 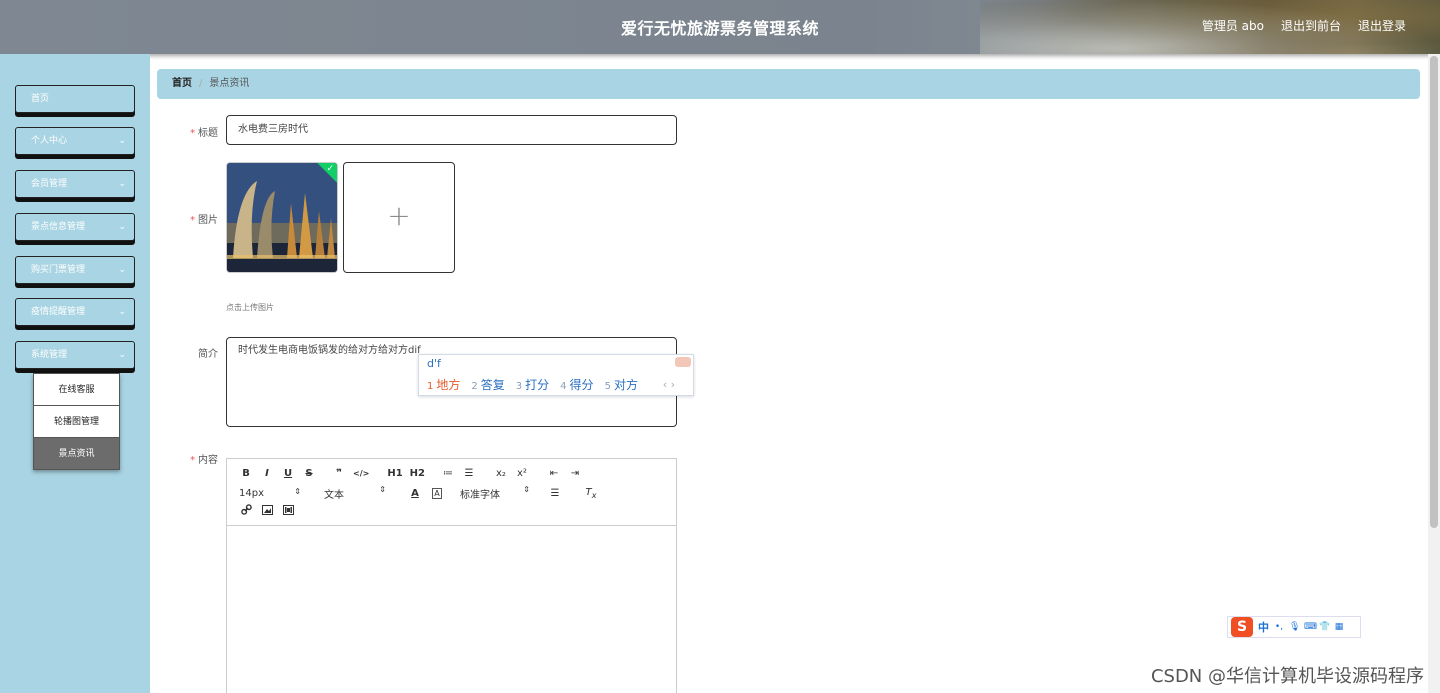 I want to click on toolbar-row-insert, so click(x=270, y=511).